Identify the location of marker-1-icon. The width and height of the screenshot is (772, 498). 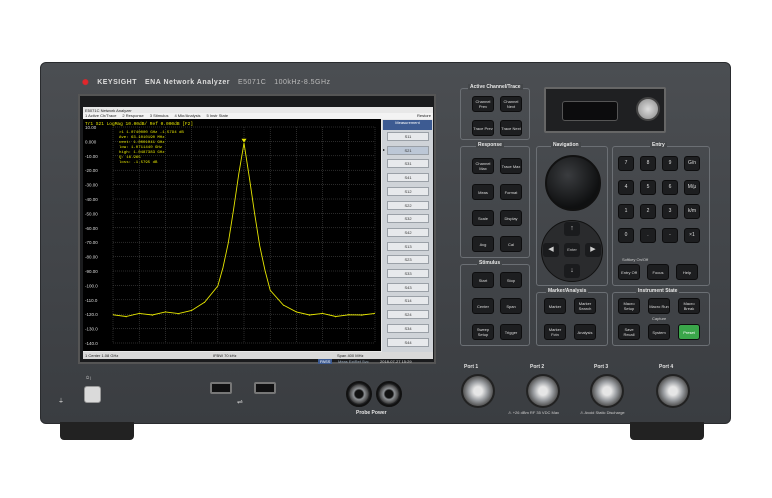
(244, 140).